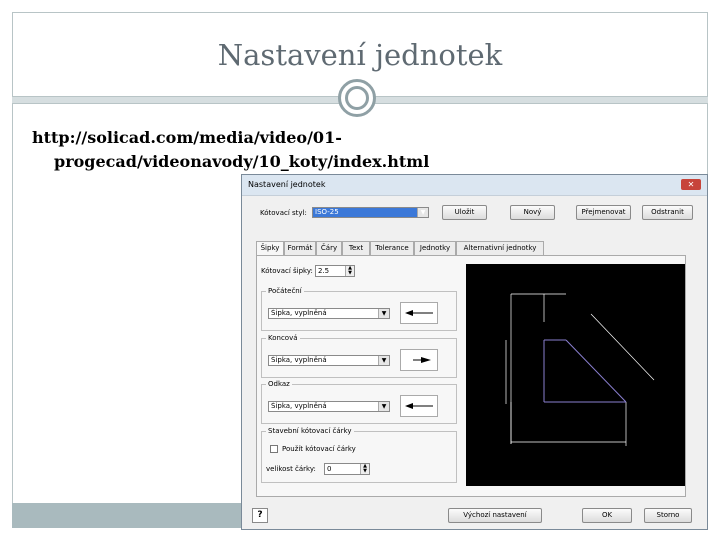  I want to click on tab-arrows: Šipky, so click(270, 248).